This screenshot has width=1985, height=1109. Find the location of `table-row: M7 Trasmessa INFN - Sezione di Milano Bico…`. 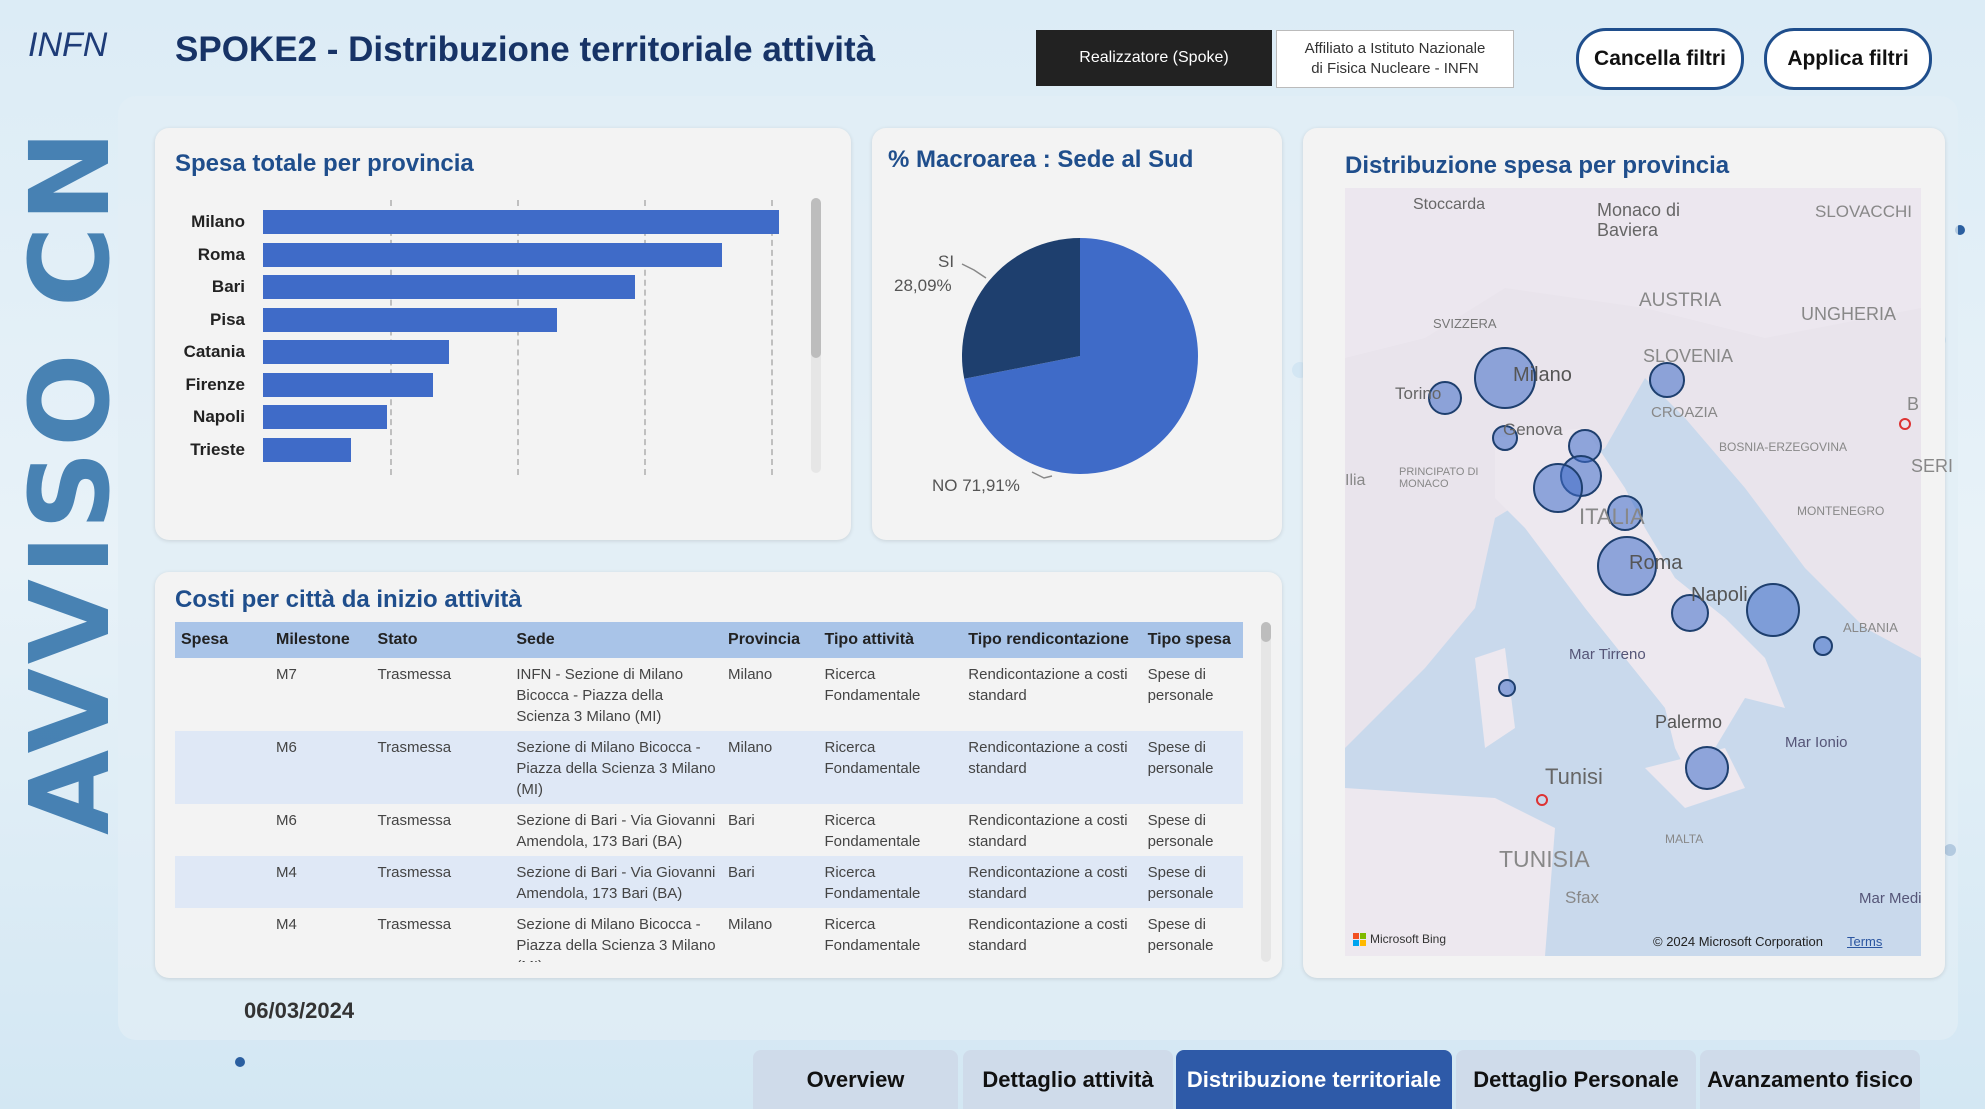

table-row: M7 Trasmessa INFN - Sezione di Milano Bico… is located at coordinates (709, 694).